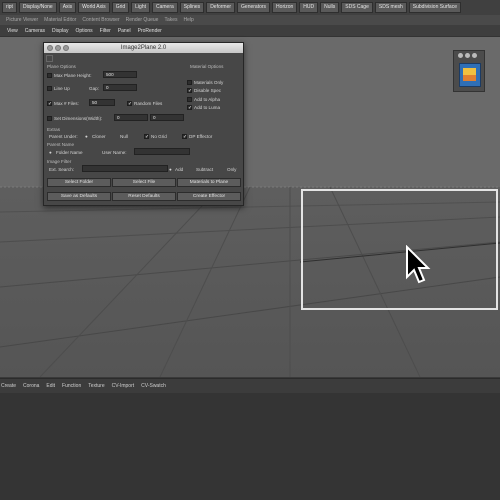 This screenshot has height=500, width=500. What do you see at coordinates (37, 7) in the screenshot?
I see `toolbar-button-display-none: Display/None` at bounding box center [37, 7].